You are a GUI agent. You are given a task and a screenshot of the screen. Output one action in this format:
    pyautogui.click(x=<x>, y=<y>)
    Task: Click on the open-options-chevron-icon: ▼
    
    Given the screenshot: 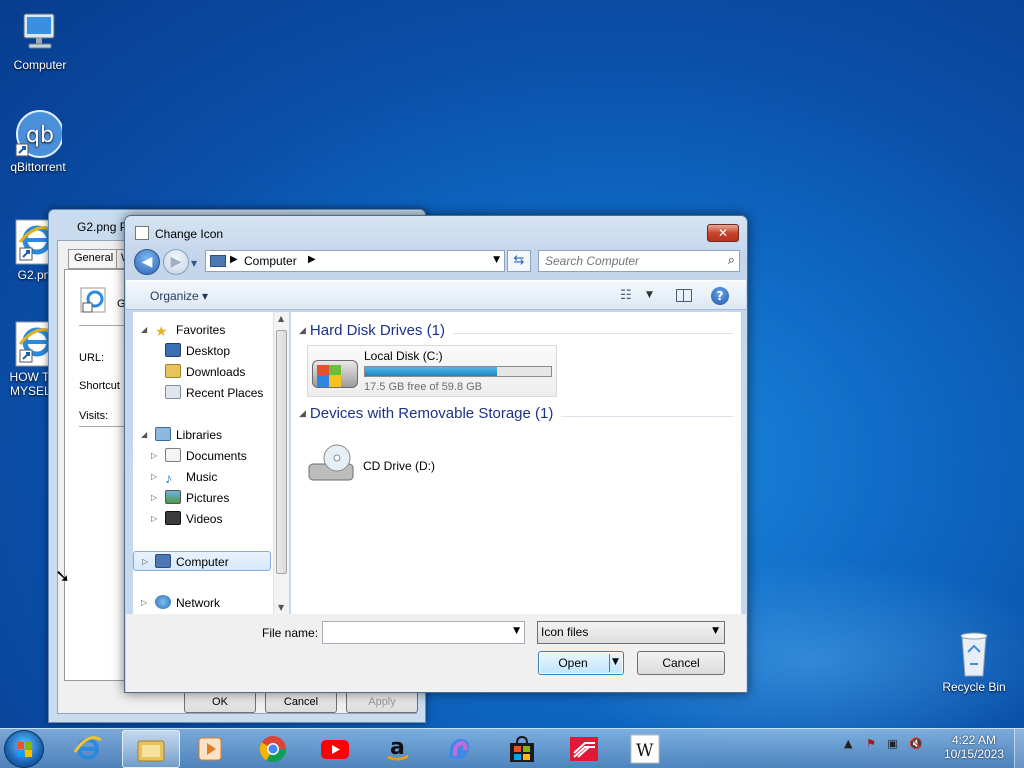 What is the action you would take?
    pyautogui.click(x=615, y=662)
    